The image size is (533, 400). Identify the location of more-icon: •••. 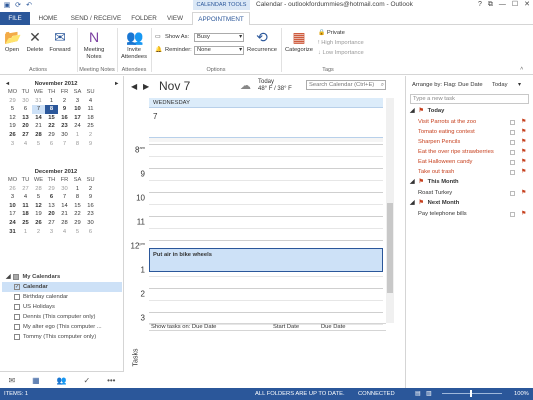
(111, 380).